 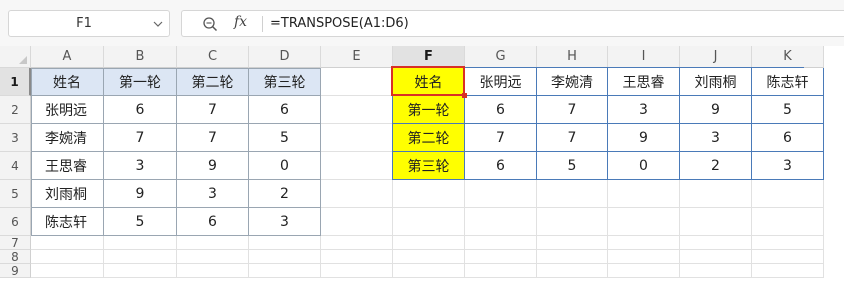 What do you see at coordinates (140, 138) in the screenshot?
I see `cell-b3: 7` at bounding box center [140, 138].